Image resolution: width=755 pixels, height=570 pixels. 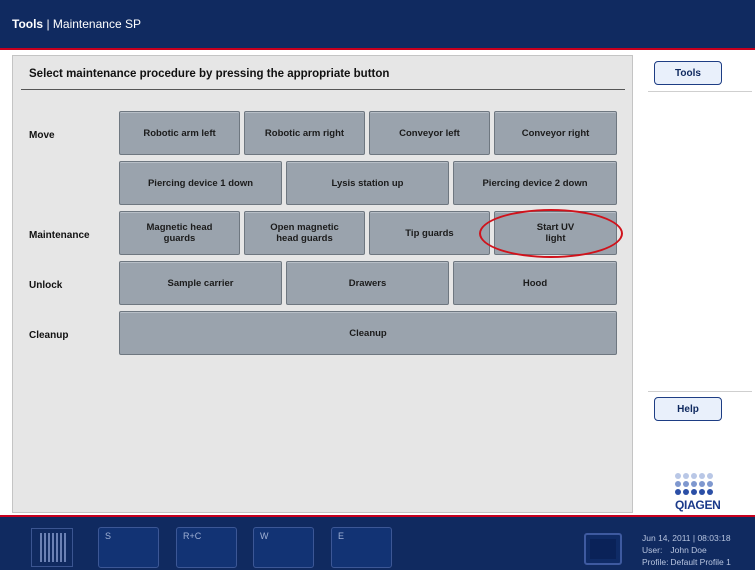 What do you see at coordinates (128, 547) in the screenshot?
I see `slot-s: S` at bounding box center [128, 547].